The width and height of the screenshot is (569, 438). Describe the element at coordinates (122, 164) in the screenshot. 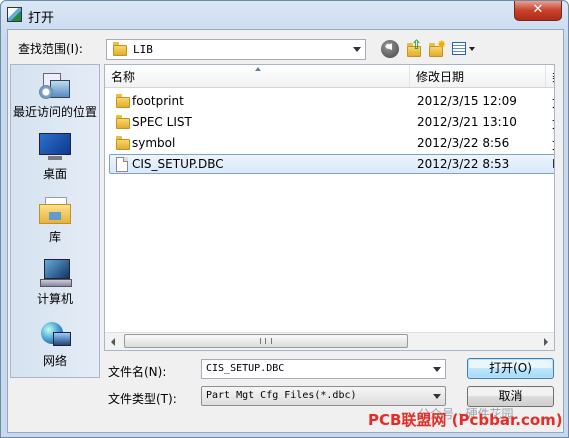

I see `file-icon` at that location.